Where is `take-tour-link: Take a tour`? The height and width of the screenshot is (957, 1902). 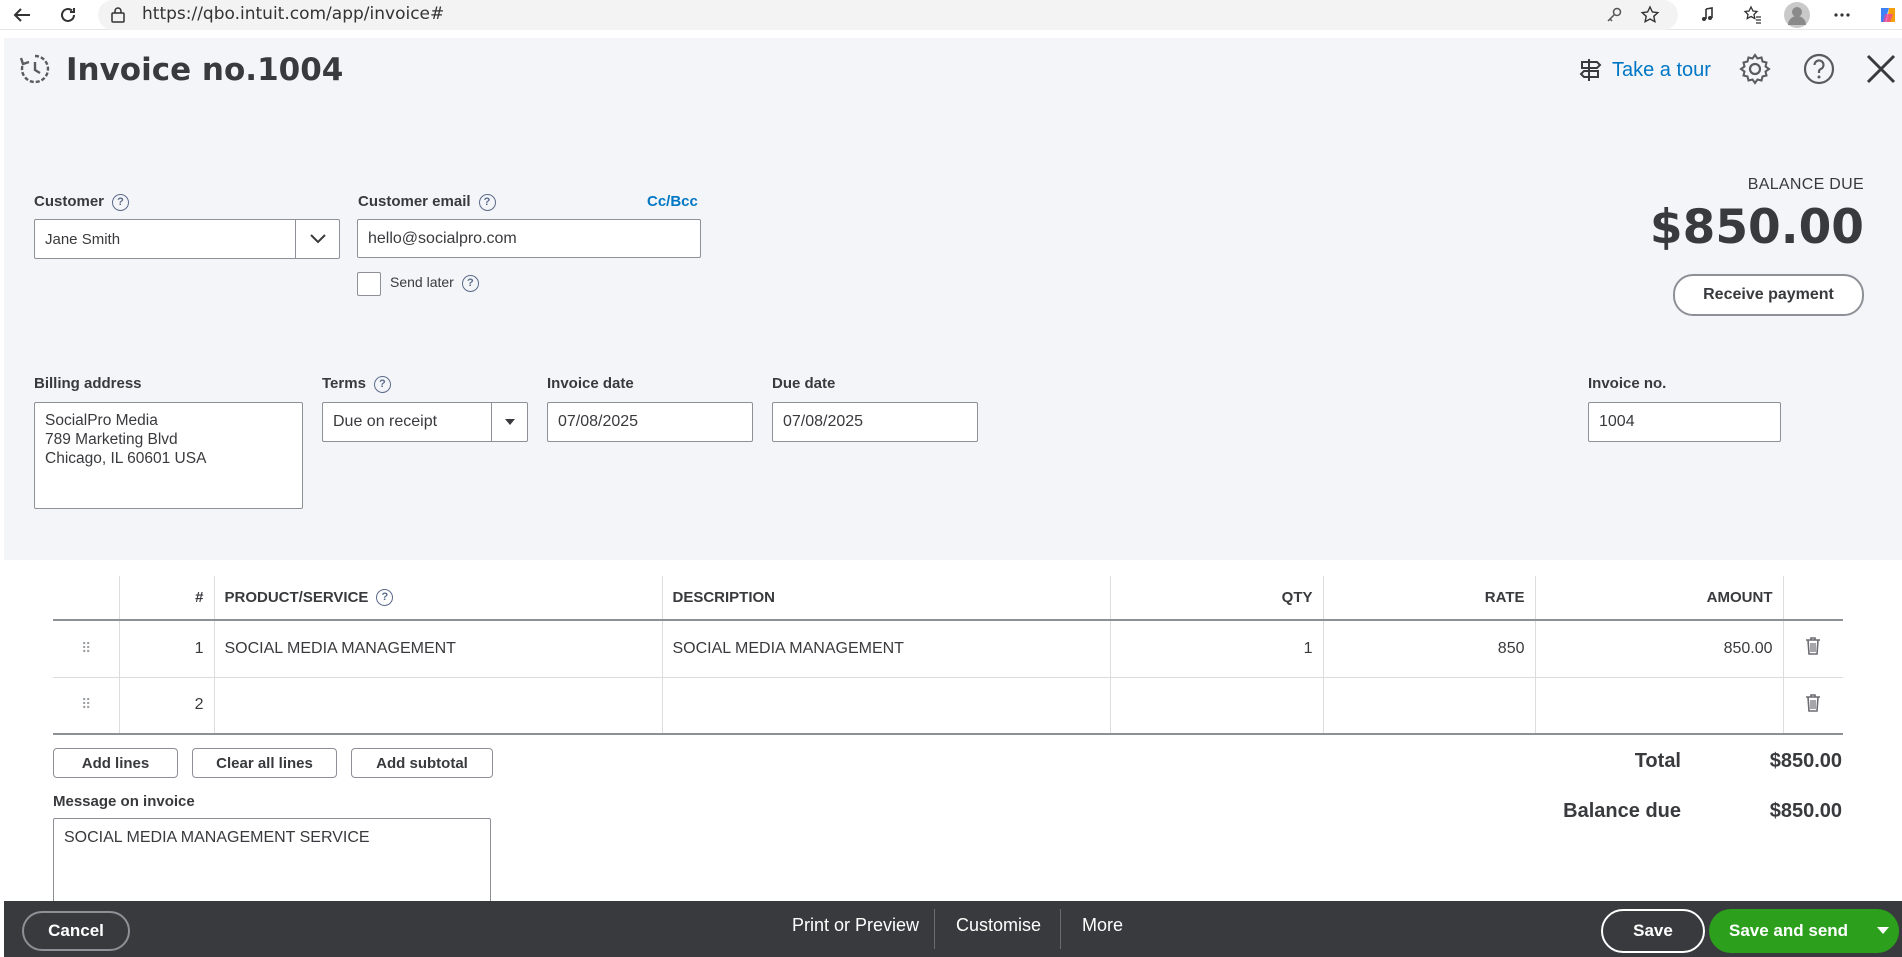
take-tour-link: Take a tour is located at coordinates (1643, 70).